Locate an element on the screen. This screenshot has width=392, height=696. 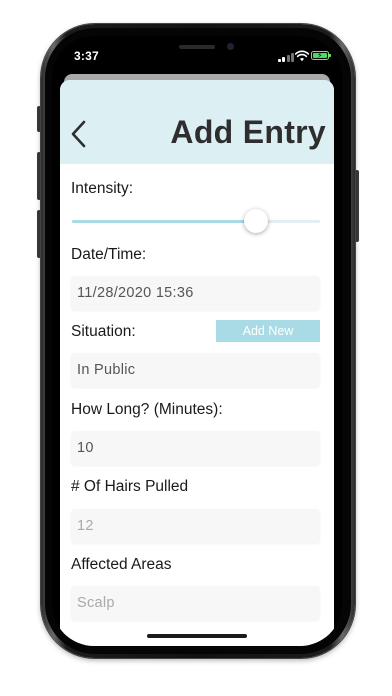
chevron-left-icon is located at coordinates (79, 134).